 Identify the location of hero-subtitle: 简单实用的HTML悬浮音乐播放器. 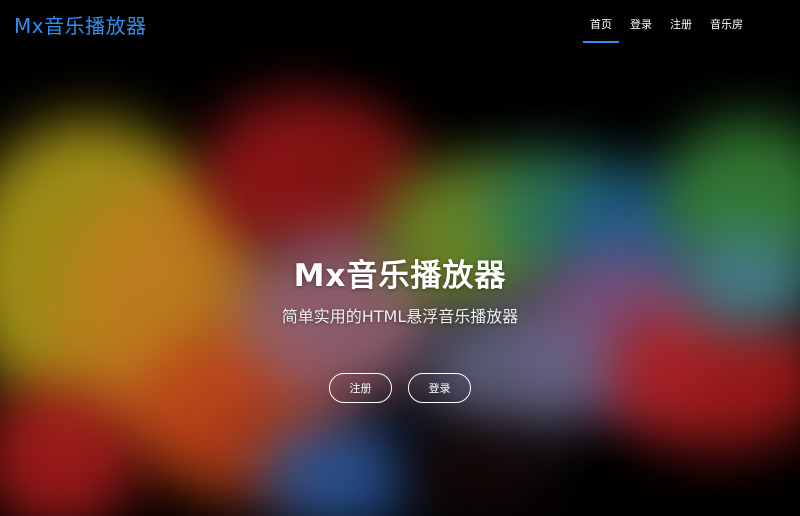
(400, 316).